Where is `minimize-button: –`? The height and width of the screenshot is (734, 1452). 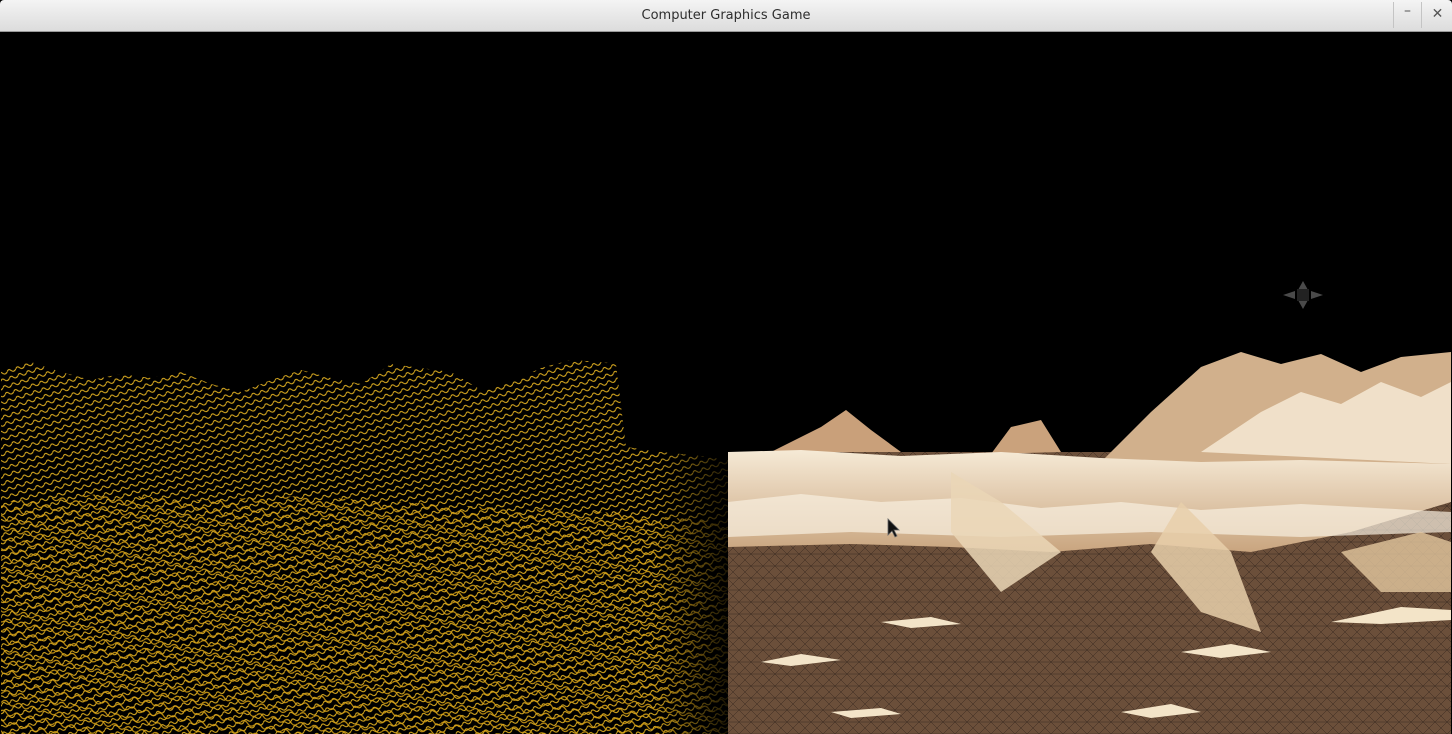 minimize-button: – is located at coordinates (1407, 15).